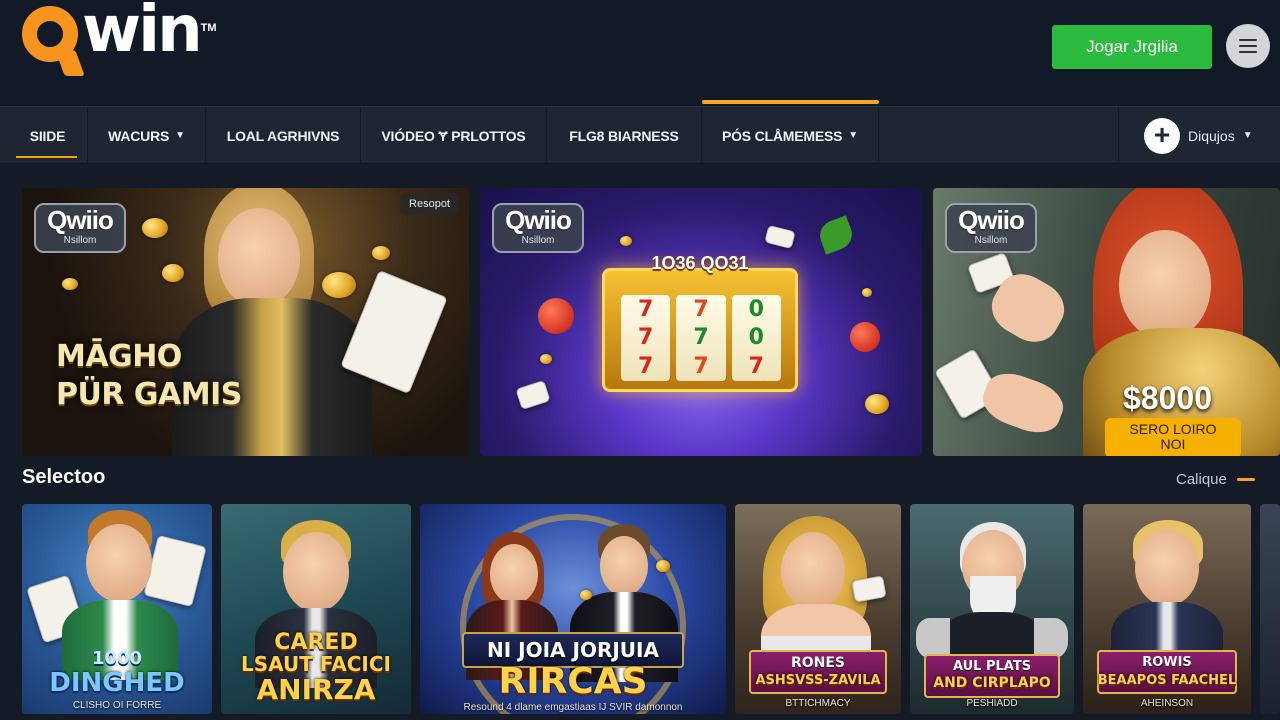 Image resolution: width=1280 pixels, height=720 pixels. What do you see at coordinates (245, 322) in the screenshot?
I see `promo-banner-1: Qwiio Nsillom Resopot MĀGHO PÜR GAMIS` at bounding box center [245, 322].